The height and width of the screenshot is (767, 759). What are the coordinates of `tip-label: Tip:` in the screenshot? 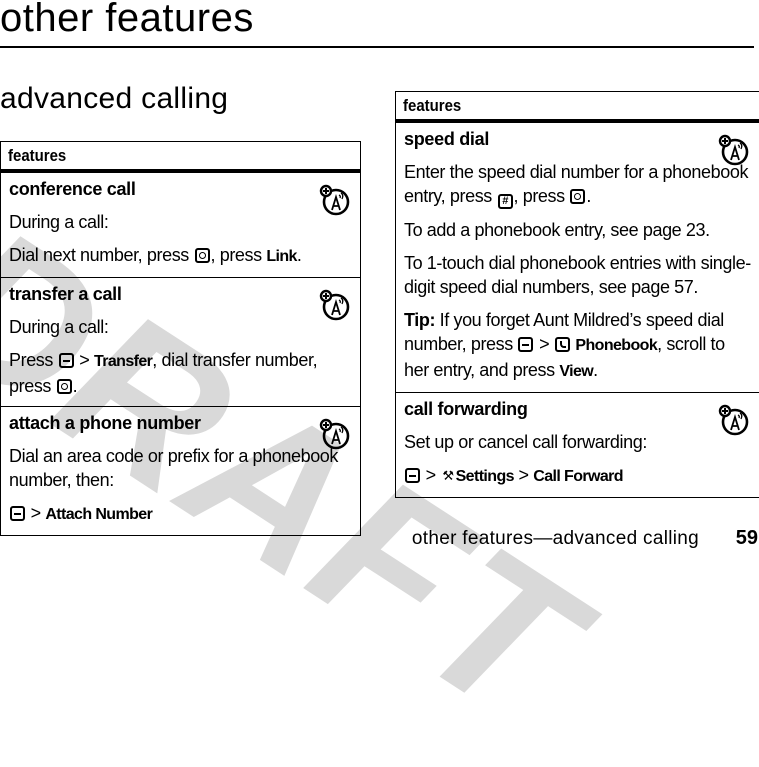 It's located at (420, 320).